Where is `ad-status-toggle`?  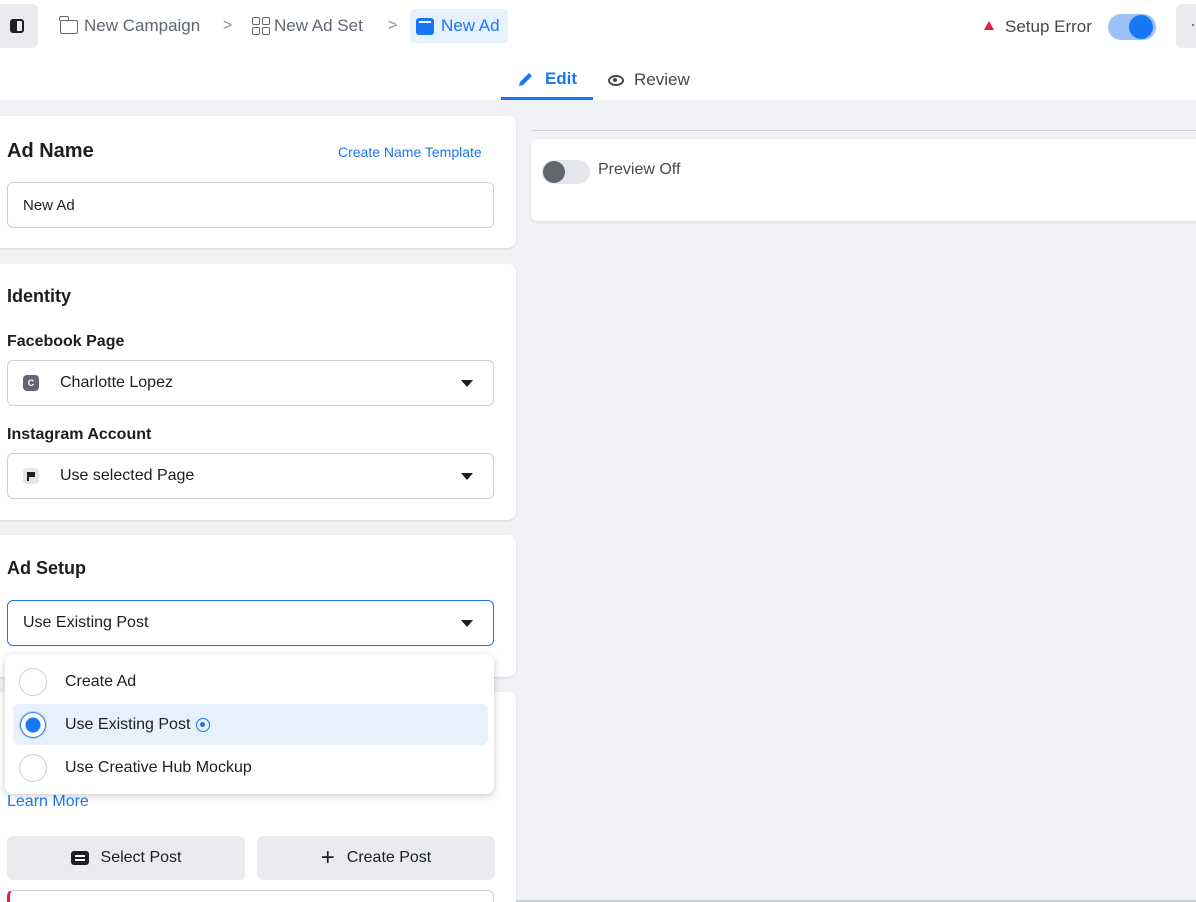
ad-status-toggle is located at coordinates (1132, 27).